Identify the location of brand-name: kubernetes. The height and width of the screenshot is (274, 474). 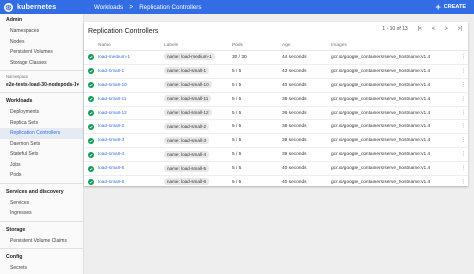
(37, 7).